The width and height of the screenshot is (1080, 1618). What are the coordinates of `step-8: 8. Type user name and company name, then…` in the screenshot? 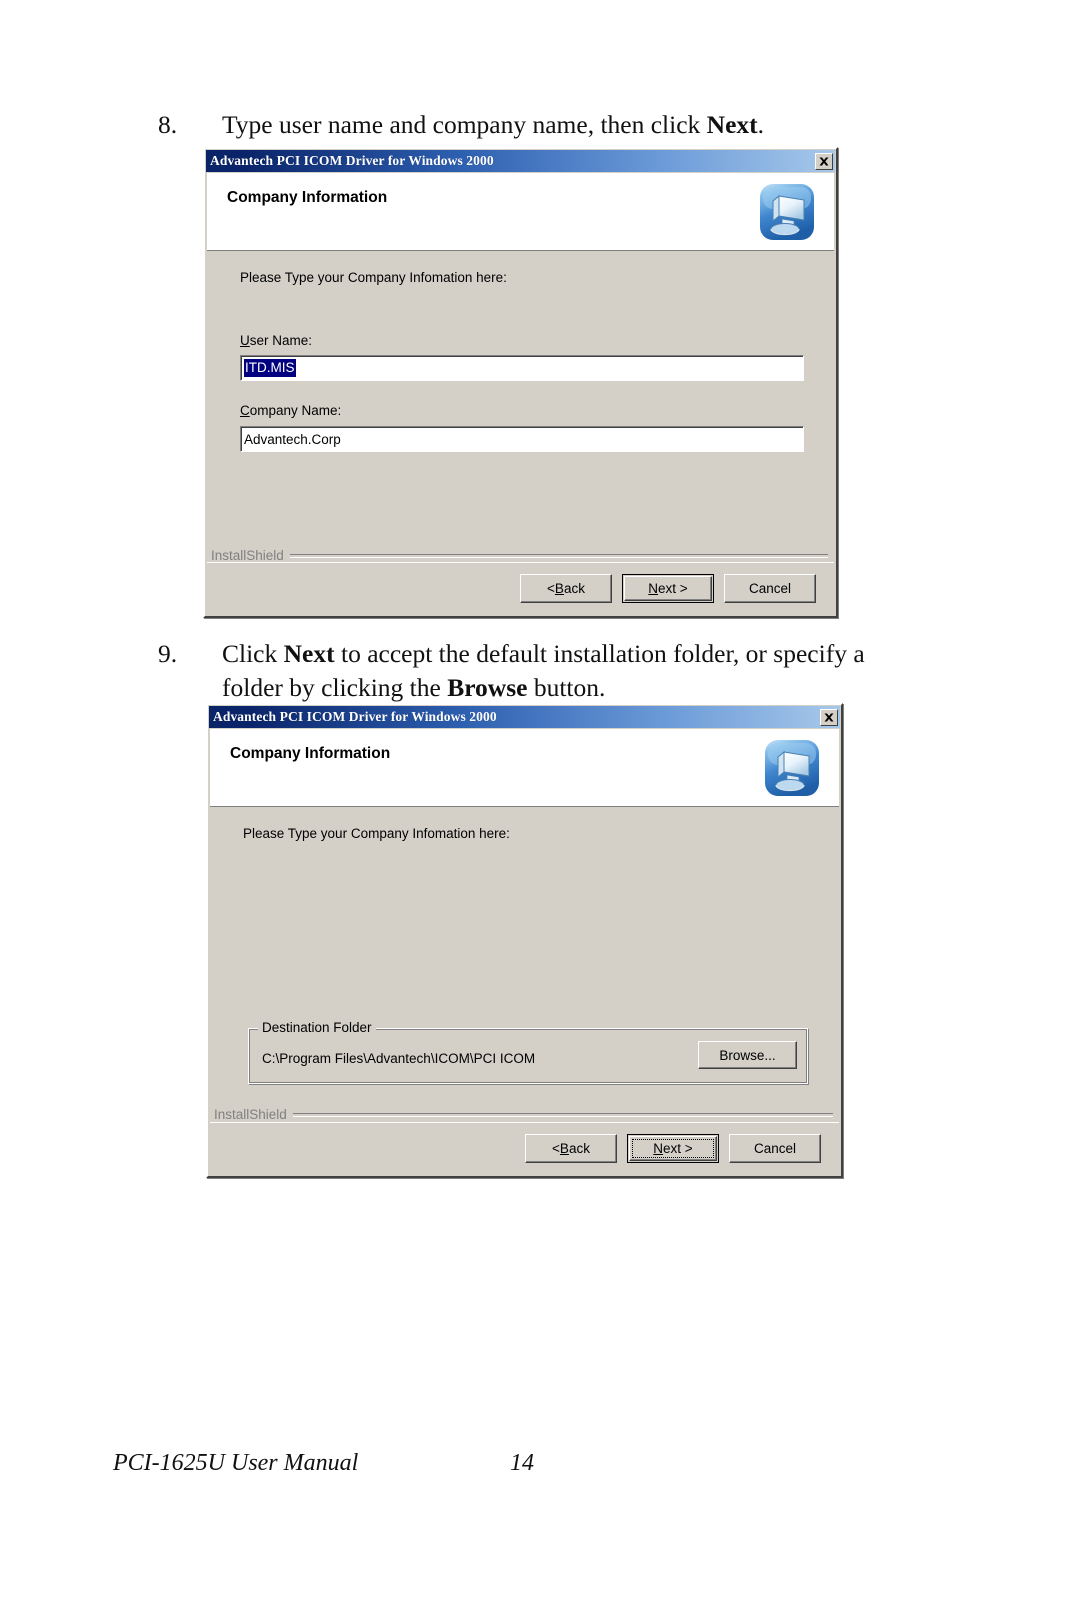 It's located at (538, 125).